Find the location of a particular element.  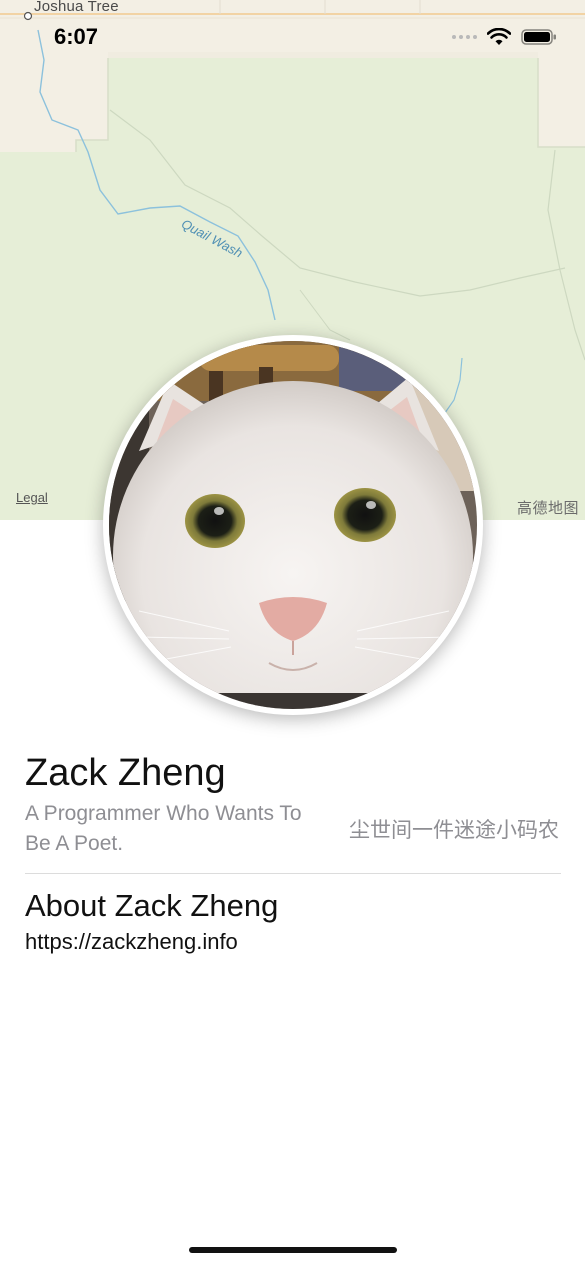

profile-name: Zack Zheng is located at coordinates (125, 773).